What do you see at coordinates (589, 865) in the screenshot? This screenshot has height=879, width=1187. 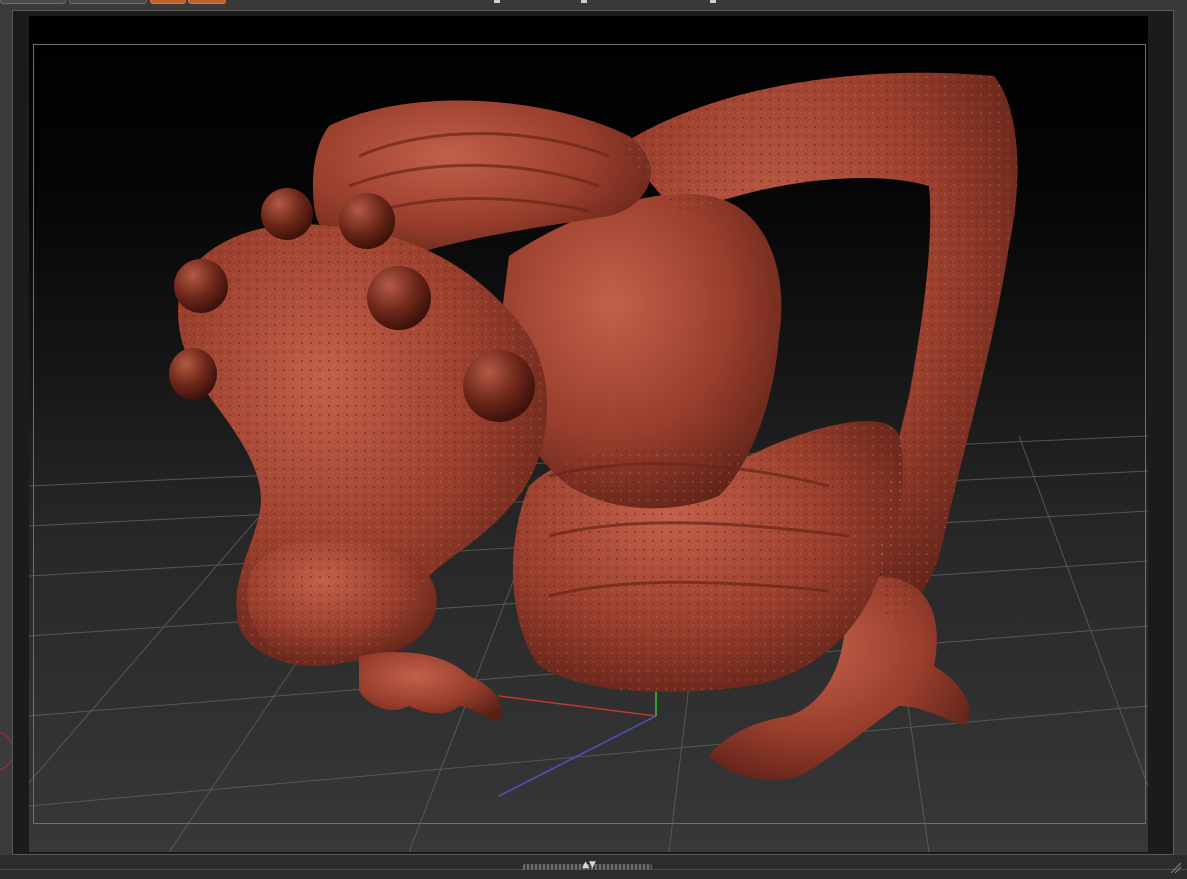 I see `expand-arrows-icon: ▲▼` at bounding box center [589, 865].